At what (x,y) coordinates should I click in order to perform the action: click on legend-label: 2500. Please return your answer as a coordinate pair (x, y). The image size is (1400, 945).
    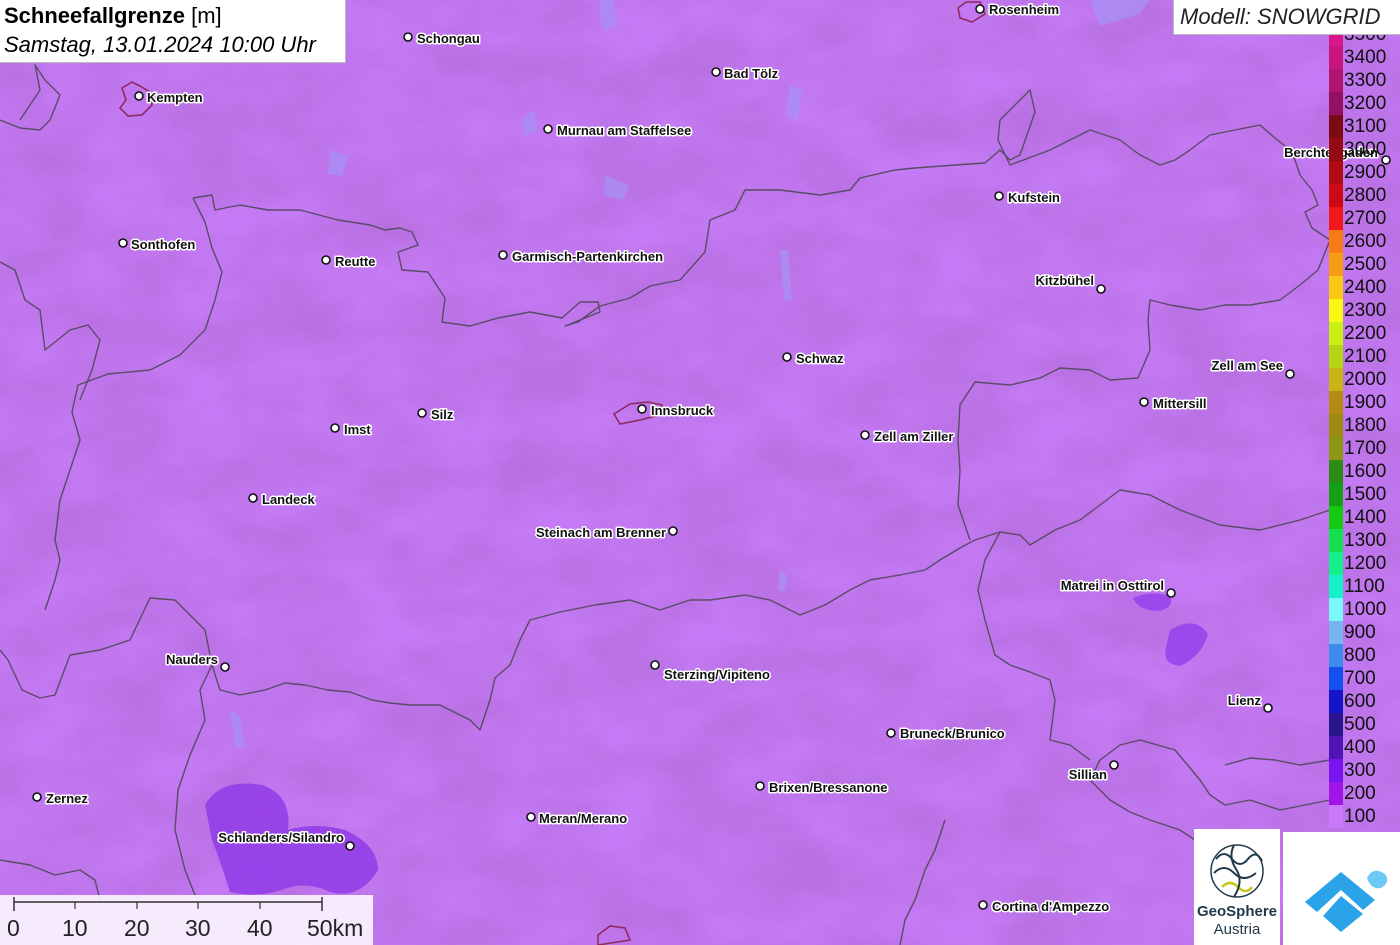
    Looking at the image, I should click on (1365, 264).